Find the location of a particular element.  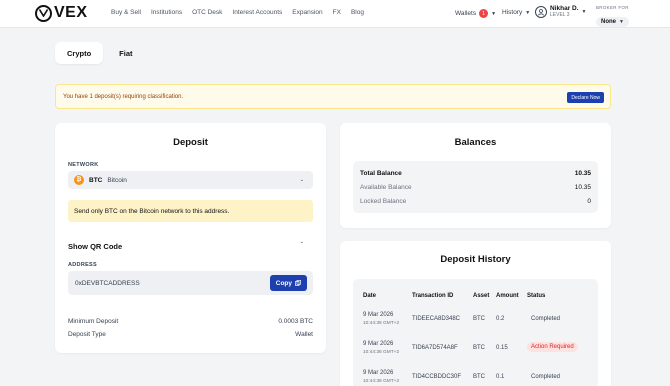

column-header-transaction-id: Transaction ID is located at coordinates (433, 296).